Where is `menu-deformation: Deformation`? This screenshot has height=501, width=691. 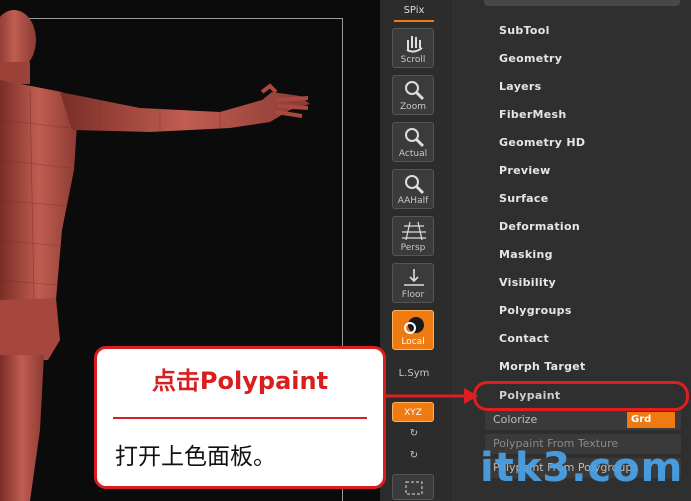 menu-deformation: Deformation is located at coordinates (539, 226).